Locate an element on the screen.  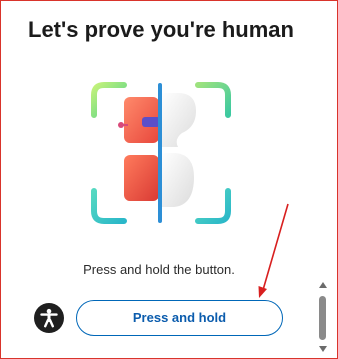
instruction-text: Press and hold the button. is located at coordinates (159, 269).